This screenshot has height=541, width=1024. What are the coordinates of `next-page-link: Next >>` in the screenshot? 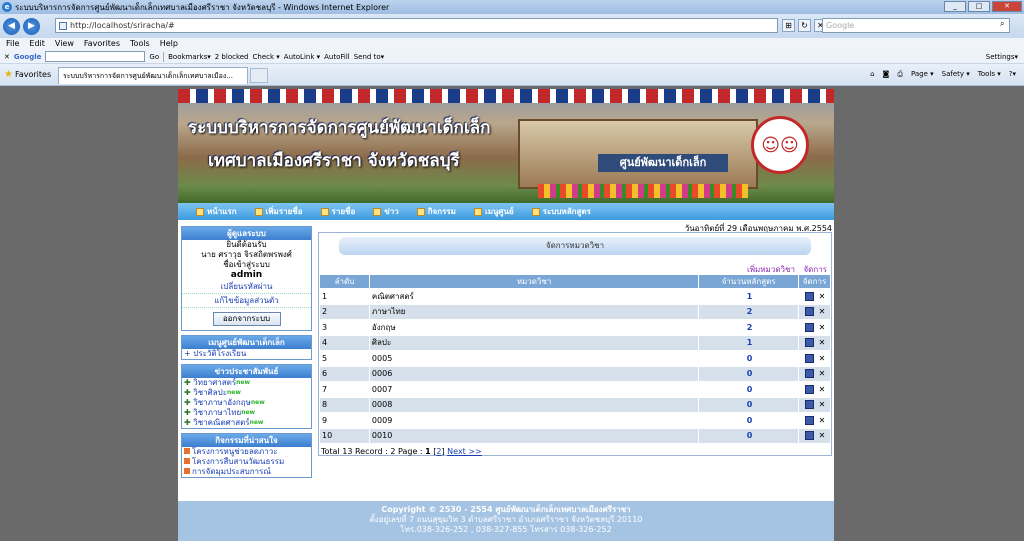 It's located at (464, 451).